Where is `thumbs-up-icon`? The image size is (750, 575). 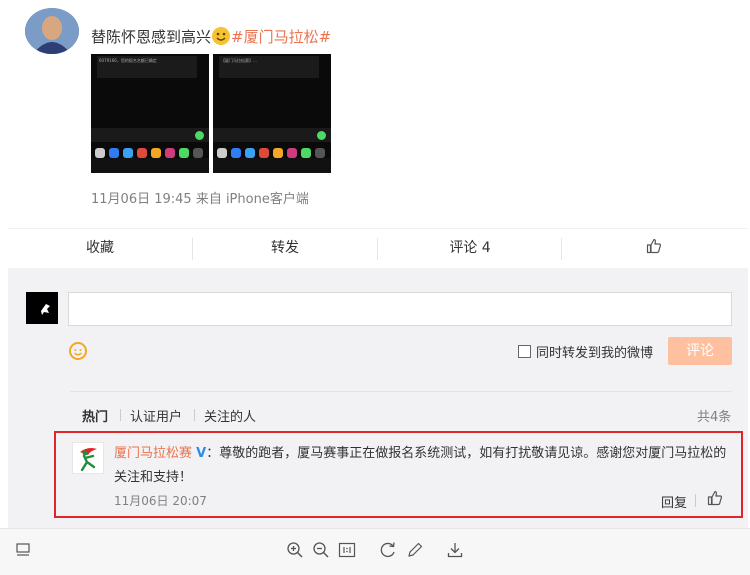 thumbs-up-icon is located at coordinates (654, 246).